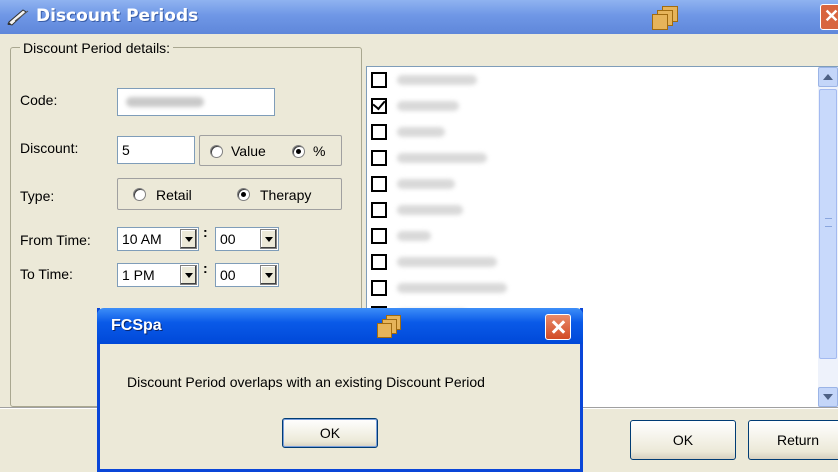  Describe the element at coordinates (683, 440) in the screenshot. I see `ok-button: OK` at that location.